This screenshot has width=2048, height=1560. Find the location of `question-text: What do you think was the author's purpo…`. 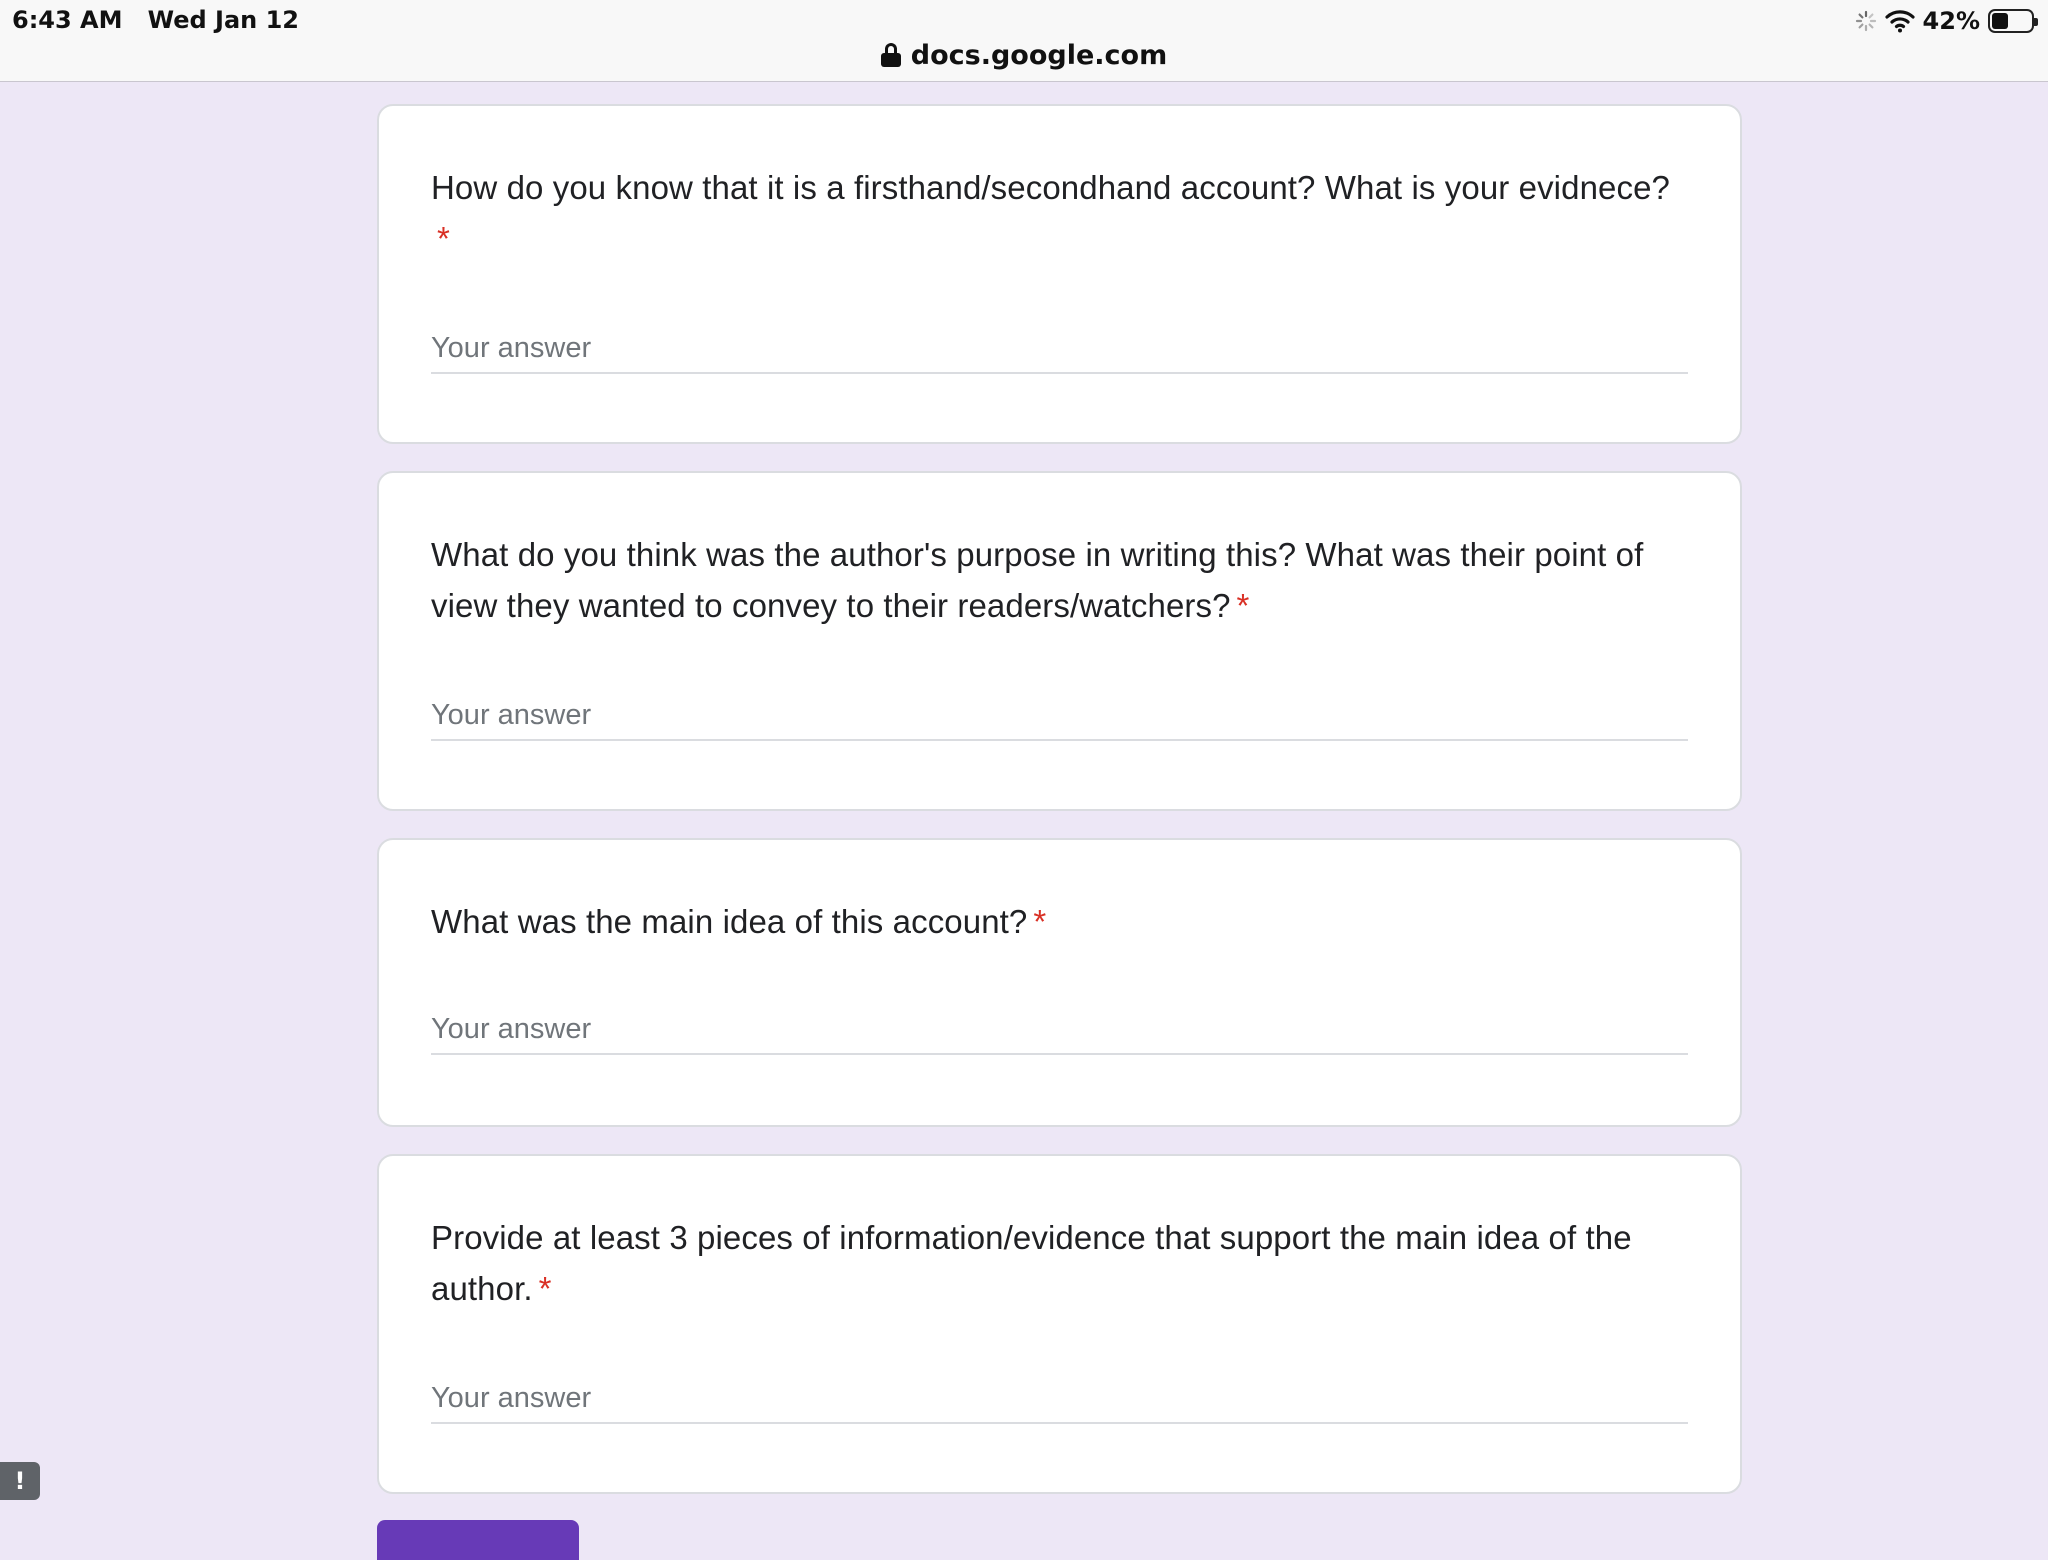

question-text: What do you think was the author's purpo… is located at coordinates (1037, 580).